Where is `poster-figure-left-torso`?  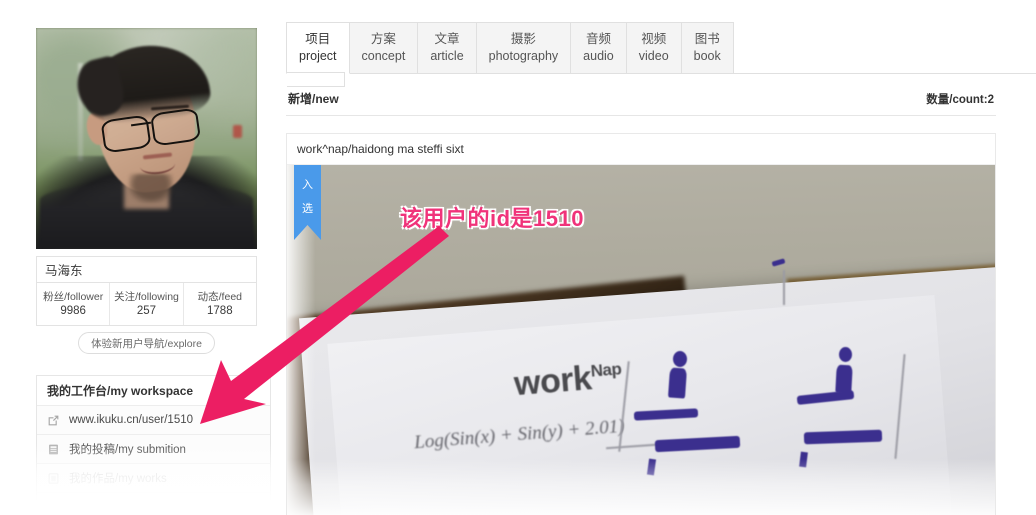
poster-figure-left-torso is located at coordinates (678, 383).